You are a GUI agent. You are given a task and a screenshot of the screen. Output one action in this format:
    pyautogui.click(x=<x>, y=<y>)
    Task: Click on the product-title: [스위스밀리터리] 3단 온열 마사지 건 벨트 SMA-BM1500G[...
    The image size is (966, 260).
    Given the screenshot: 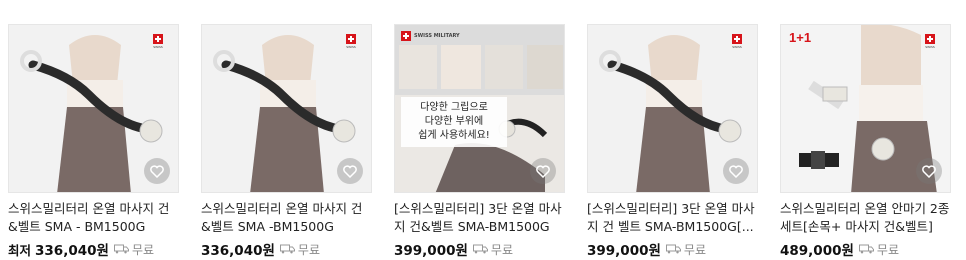 What is the action you would take?
    pyautogui.click(x=672, y=218)
    